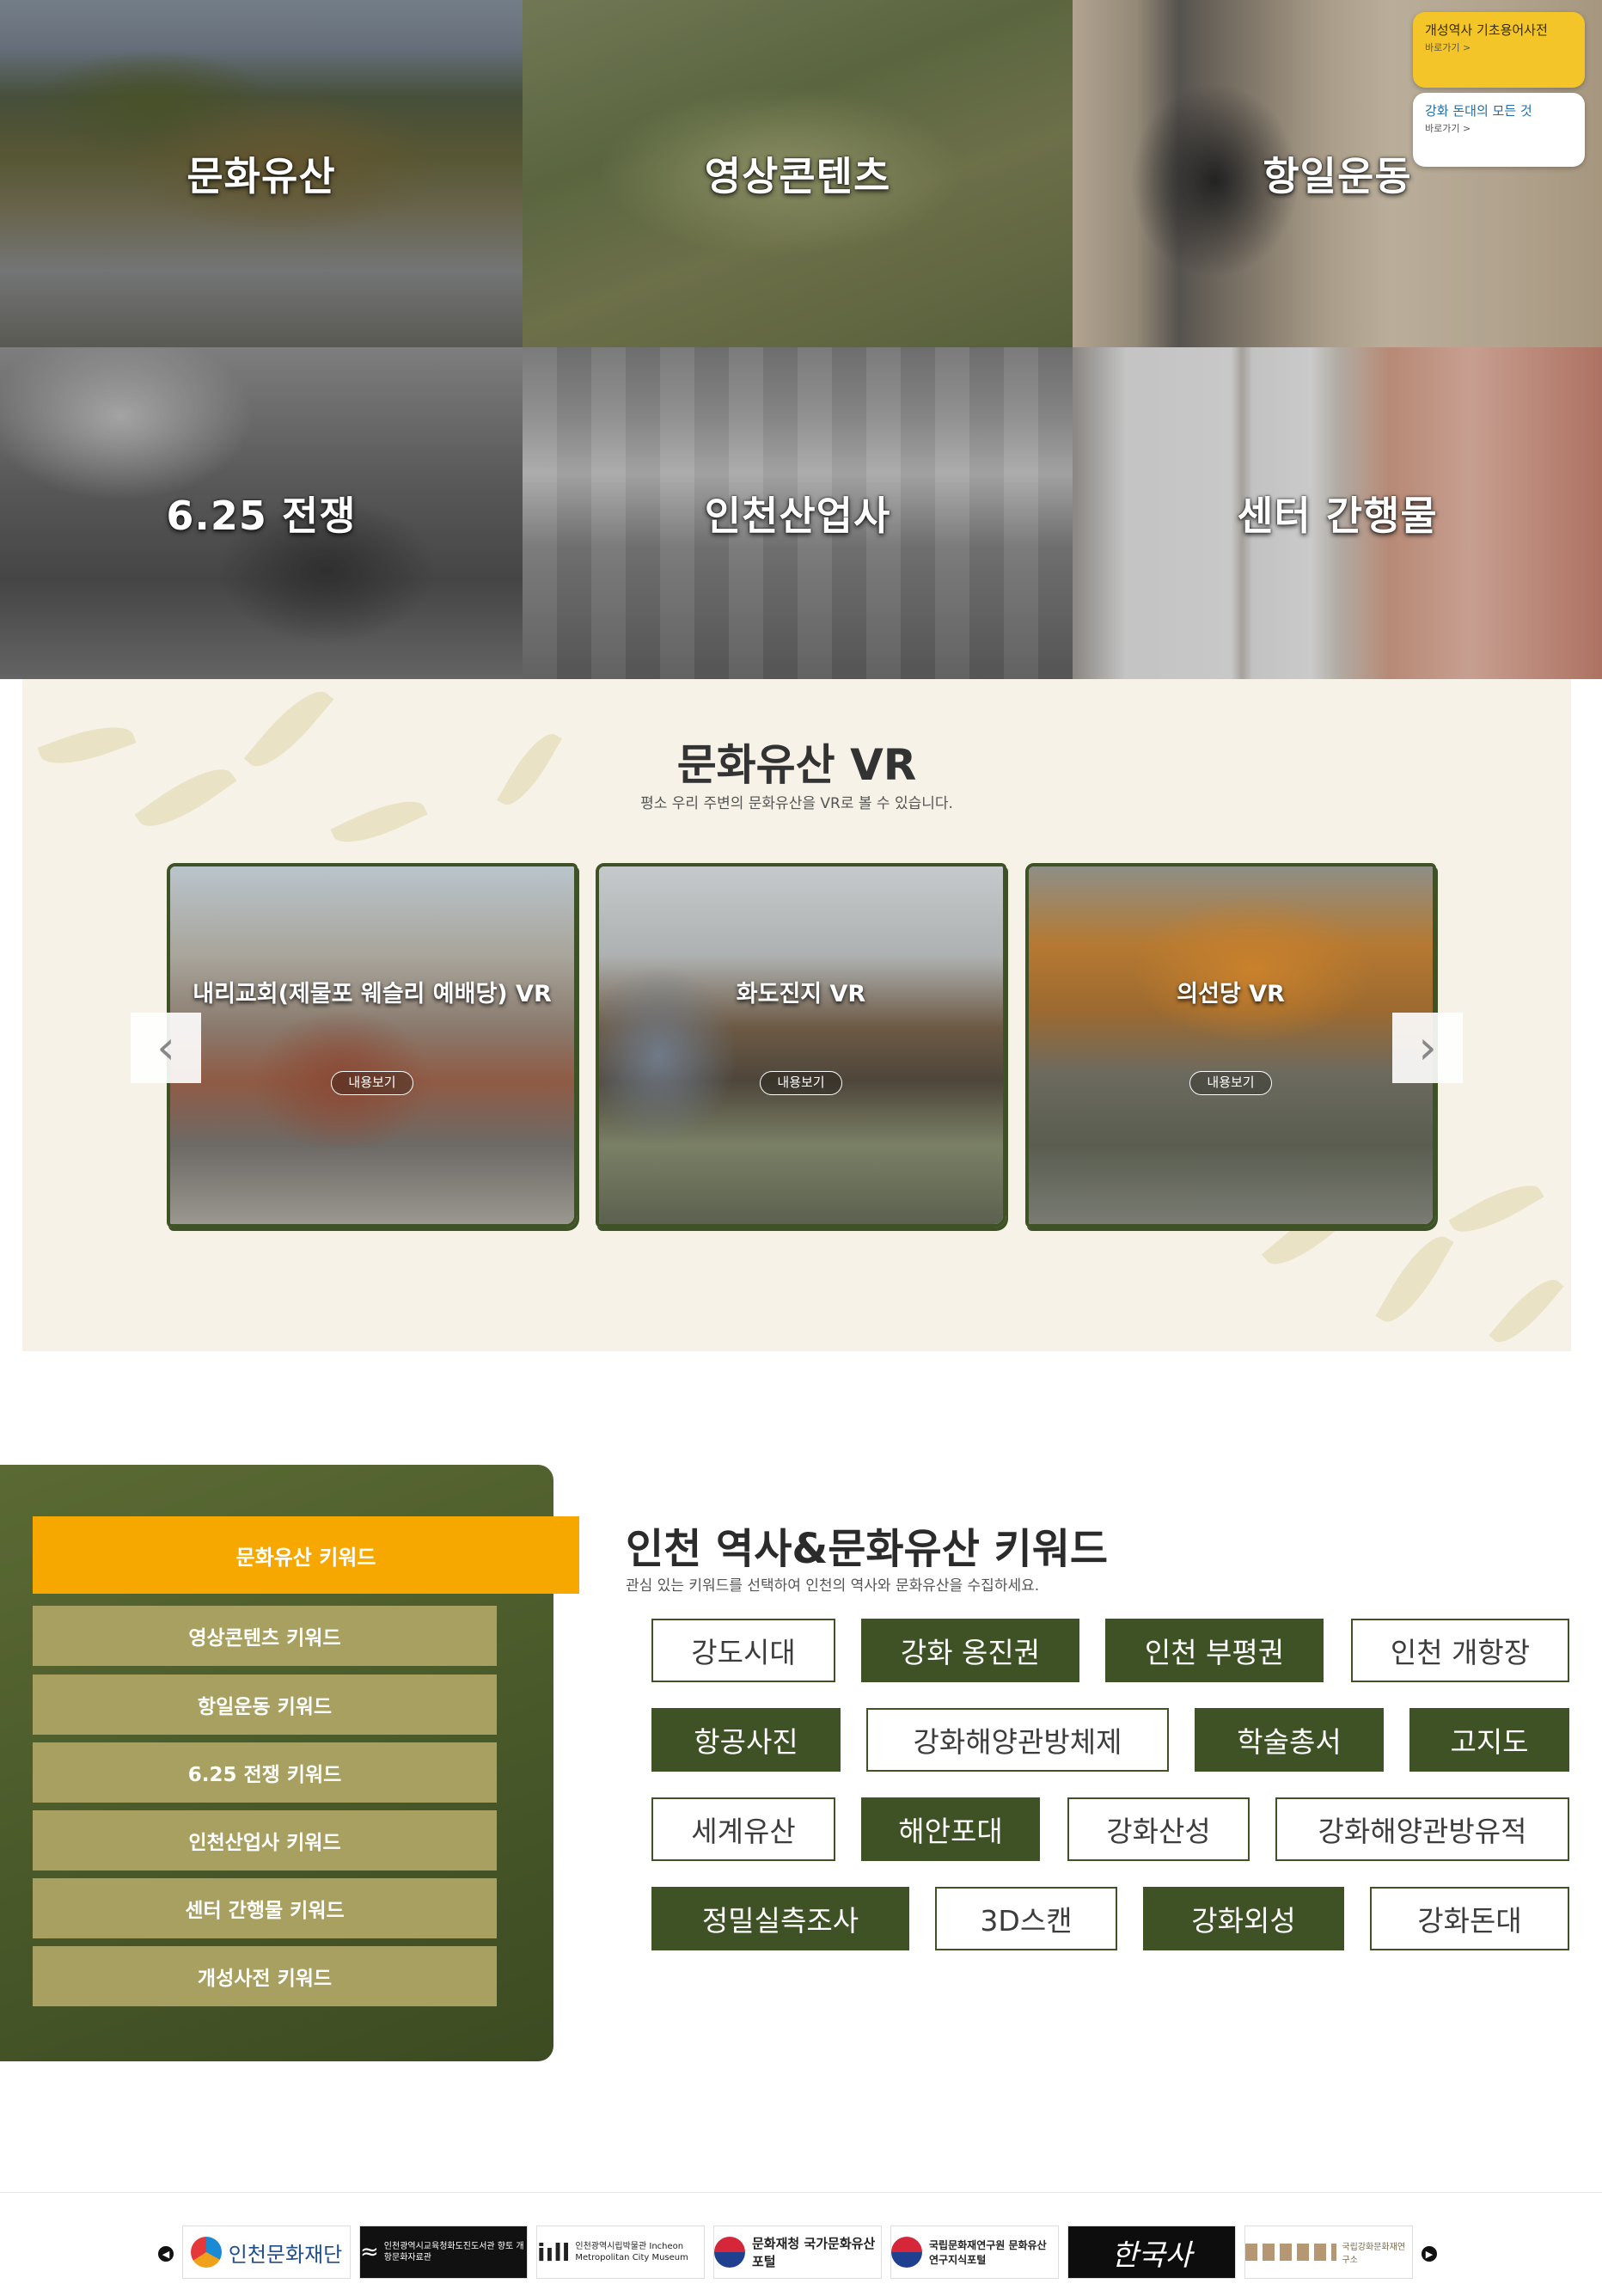 The width and height of the screenshot is (1602, 2296). What do you see at coordinates (1499, 92) in the screenshot?
I see `quick-link-banner: 개성역사 기초용어사전 바로가기 > 강화 돈대의 모든 것 바로가기 >` at bounding box center [1499, 92].